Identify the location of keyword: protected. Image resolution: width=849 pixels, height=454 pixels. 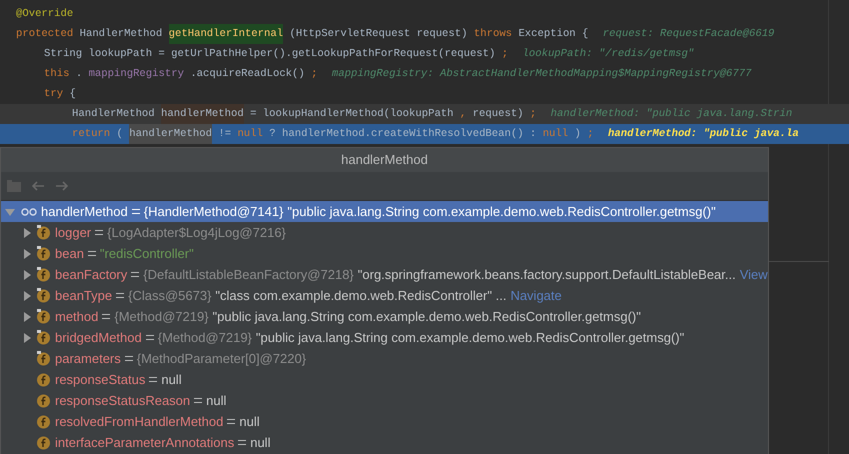
(45, 34).